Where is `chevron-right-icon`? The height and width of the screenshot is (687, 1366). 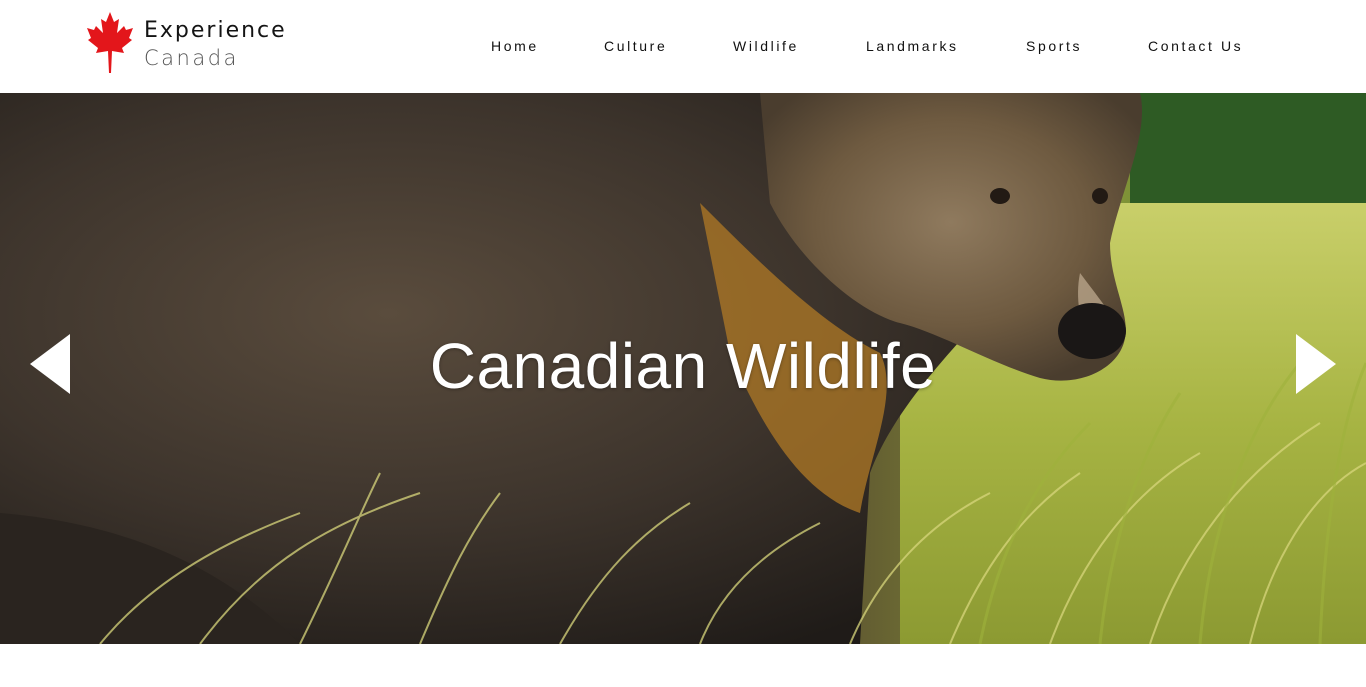 chevron-right-icon is located at coordinates (1316, 364).